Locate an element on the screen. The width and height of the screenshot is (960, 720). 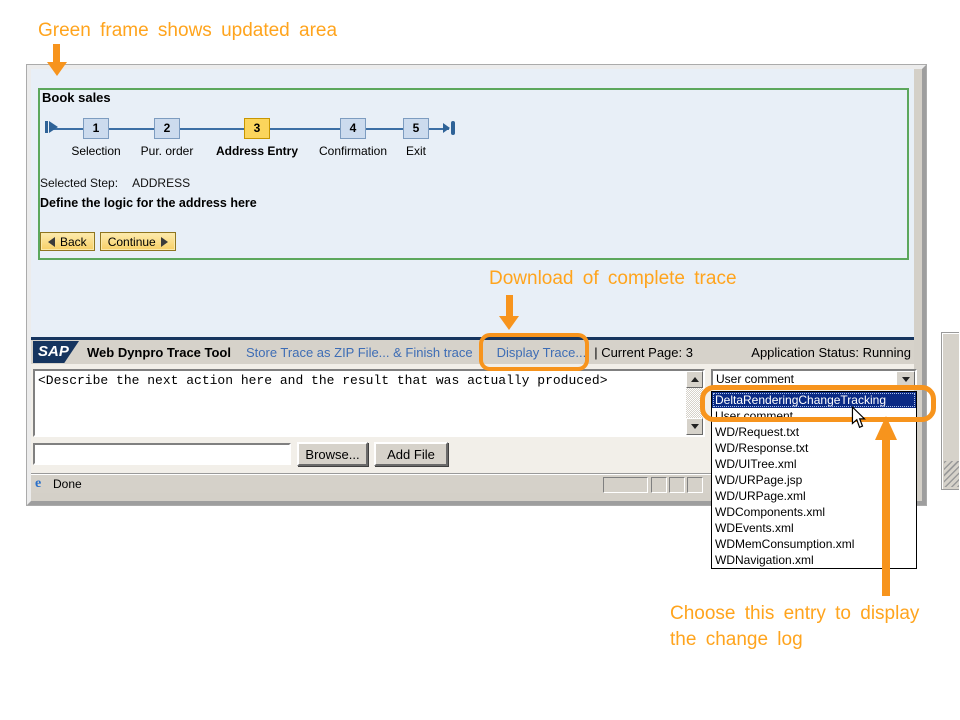
annotation-download-trace: Download of complete trace is located at coordinates (613, 278).